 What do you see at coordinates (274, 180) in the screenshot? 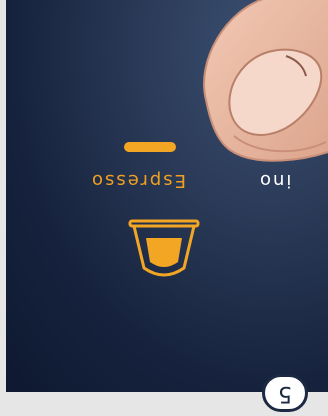
I see `menu-item-next: ino` at bounding box center [274, 180].